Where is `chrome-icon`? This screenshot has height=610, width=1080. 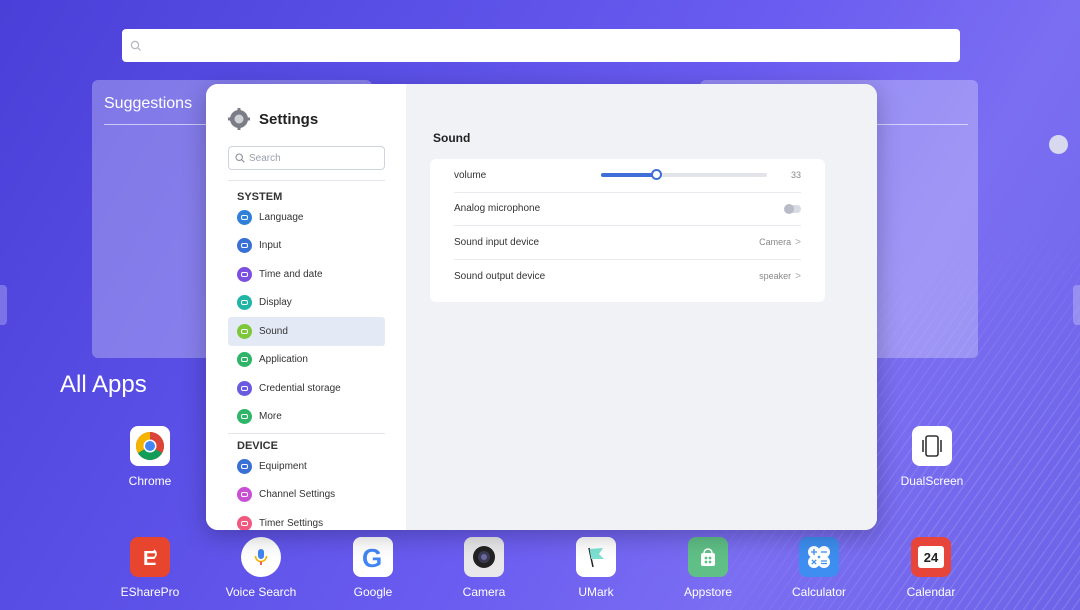 chrome-icon is located at coordinates (150, 446).